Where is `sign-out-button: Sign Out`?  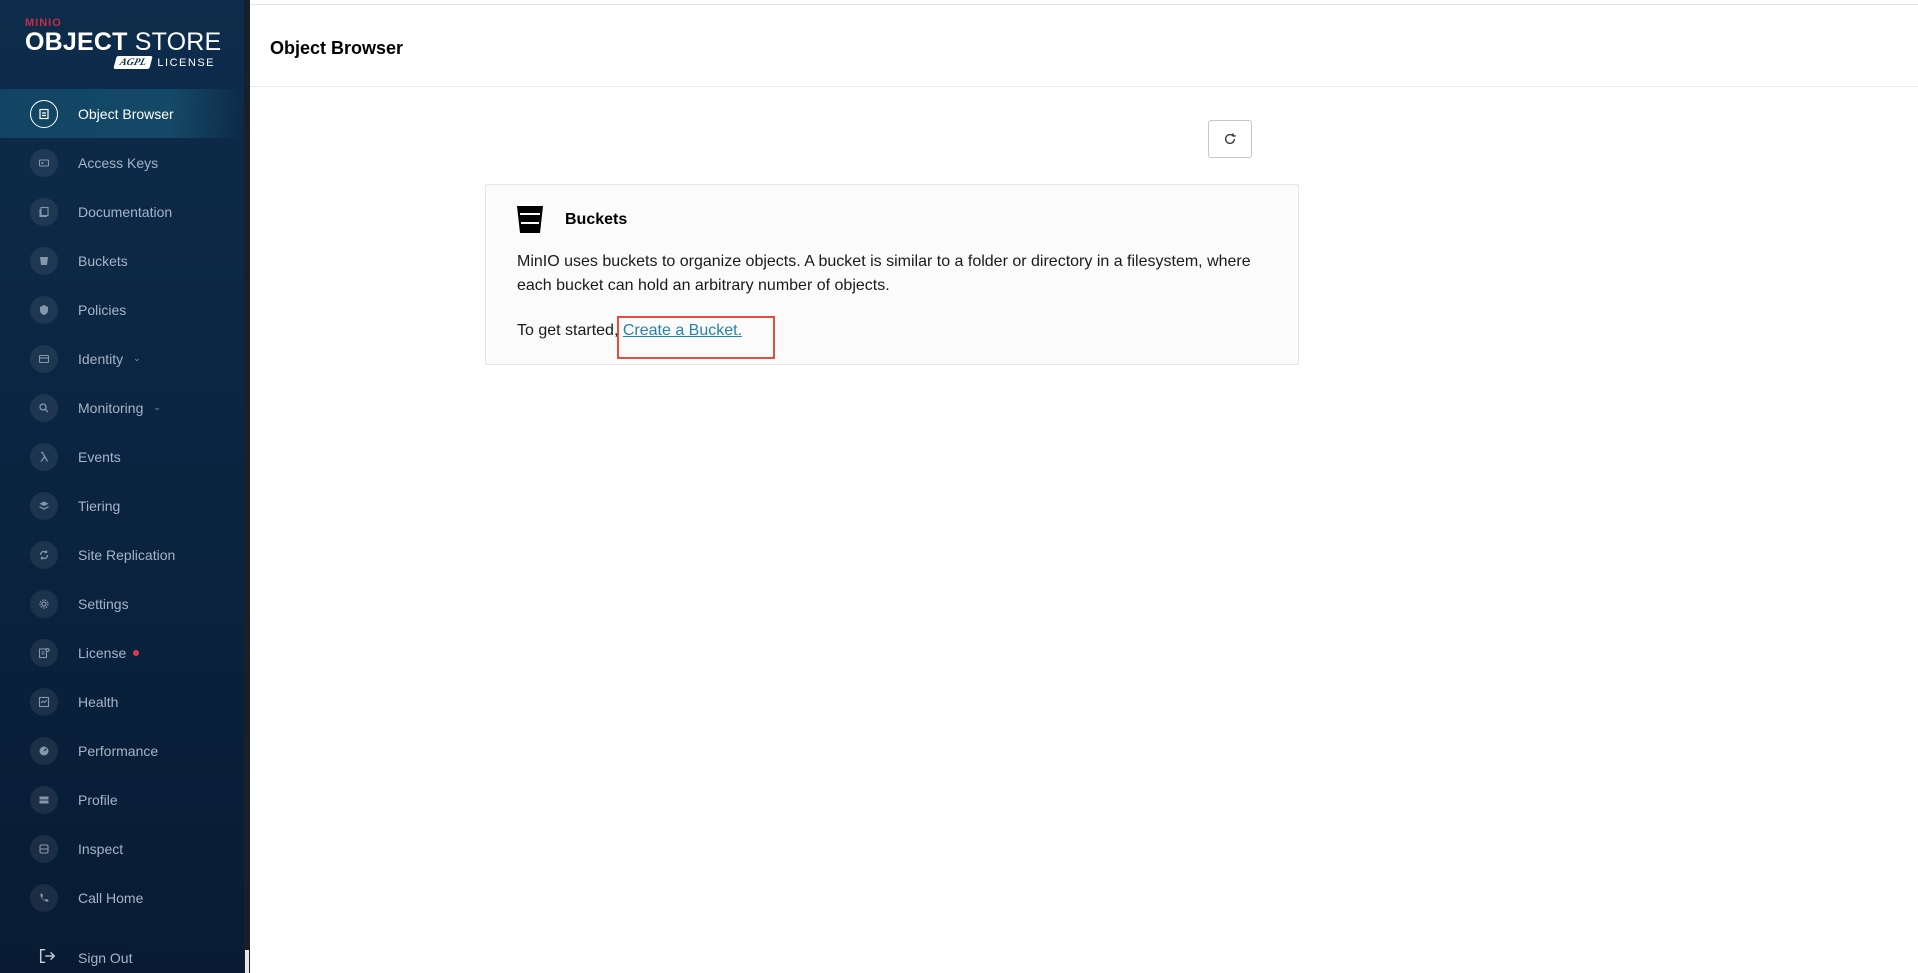
sign-out-button: Sign Out is located at coordinates (122, 956).